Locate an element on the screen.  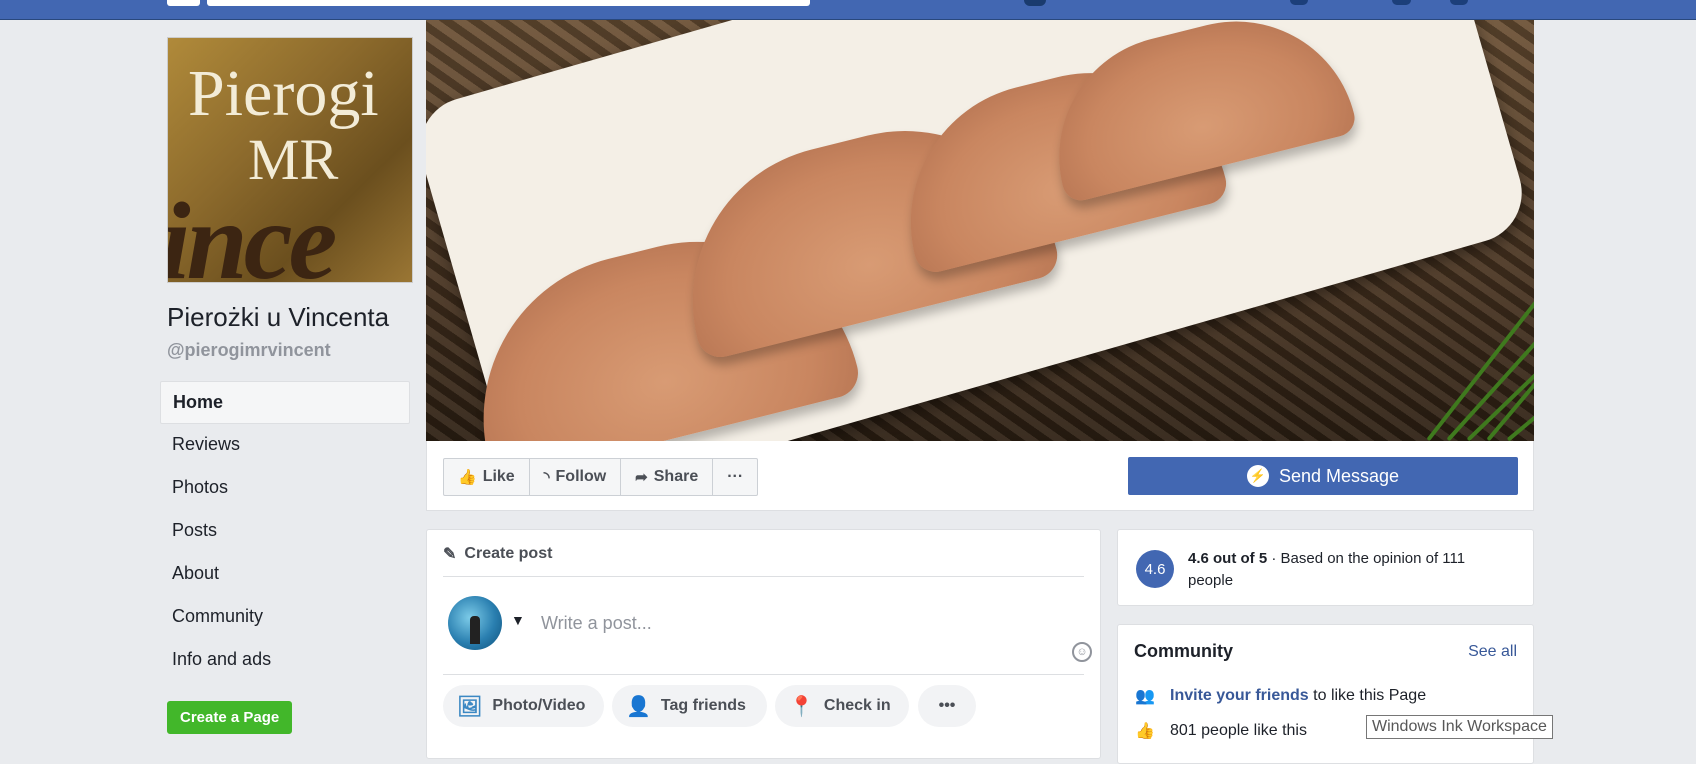
like-button: 👍 Like is located at coordinates (487, 477).